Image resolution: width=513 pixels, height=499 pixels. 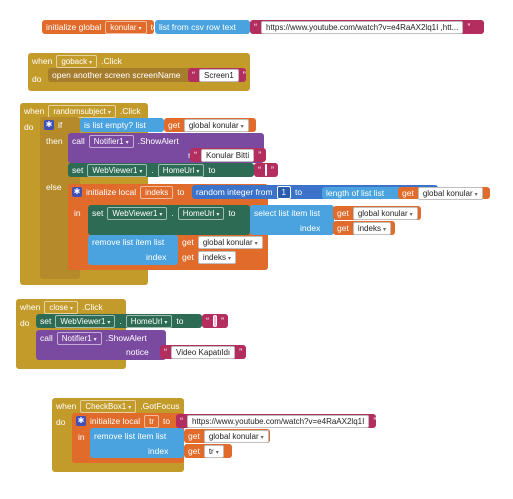 What do you see at coordinates (54, 141) in the screenshot?
I see `then-keyword: then` at bounding box center [54, 141].